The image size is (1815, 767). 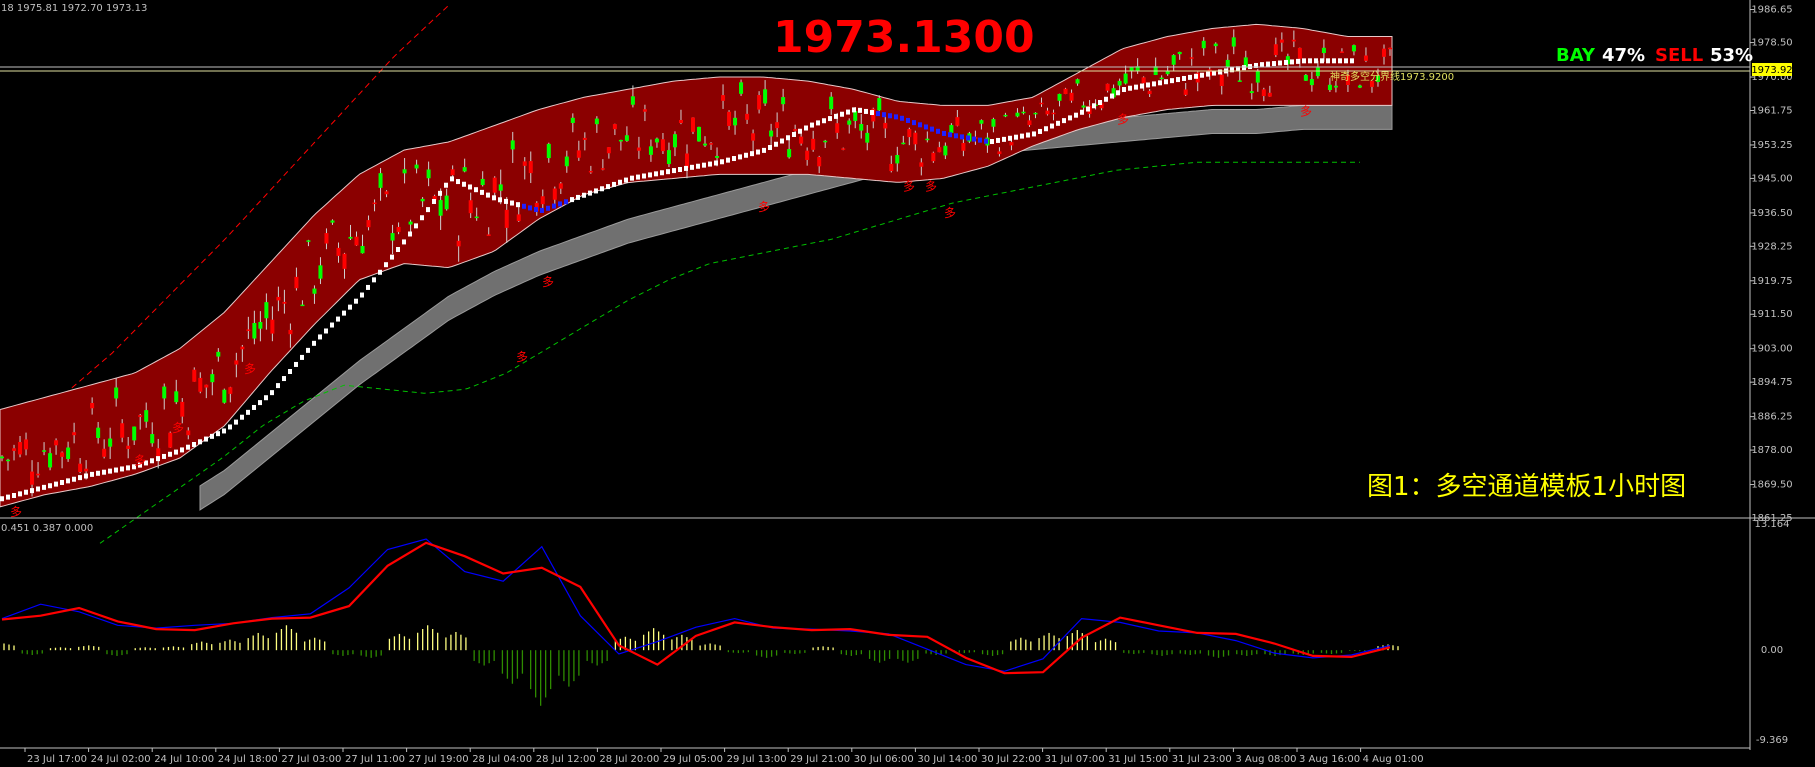 What do you see at coordinates (1771, 314) in the screenshot?
I see `price-tick-label: 1911.50` at bounding box center [1771, 314].